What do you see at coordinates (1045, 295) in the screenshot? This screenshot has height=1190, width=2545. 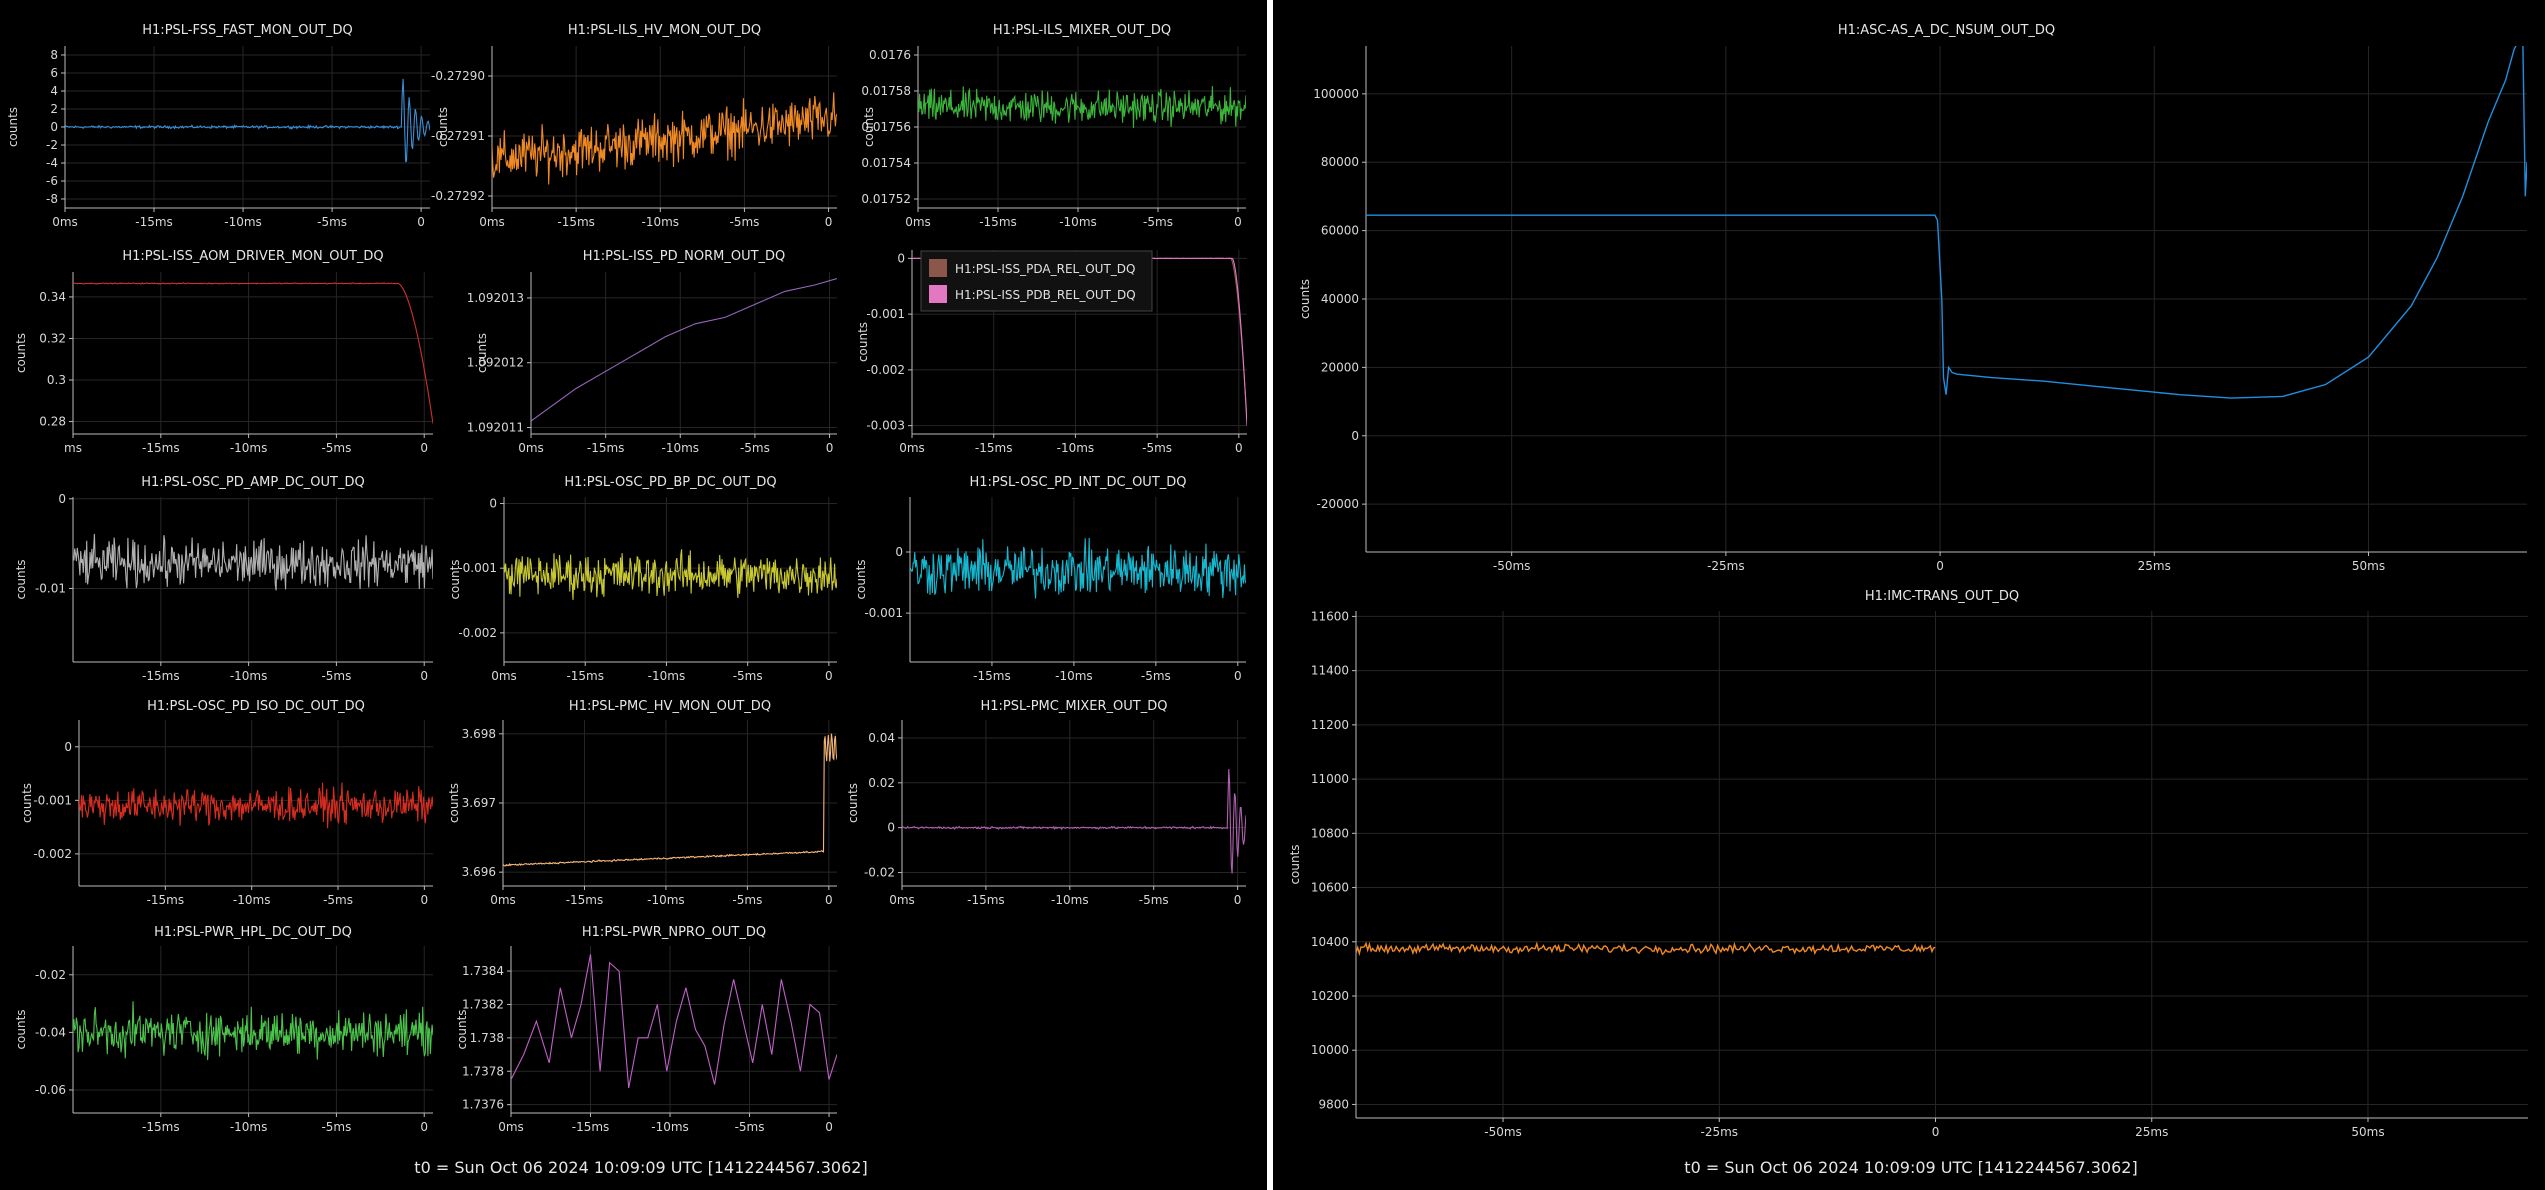 I see `legend-entry: H1:PSL-ISS_PDB_REL_OUT_DQ` at bounding box center [1045, 295].